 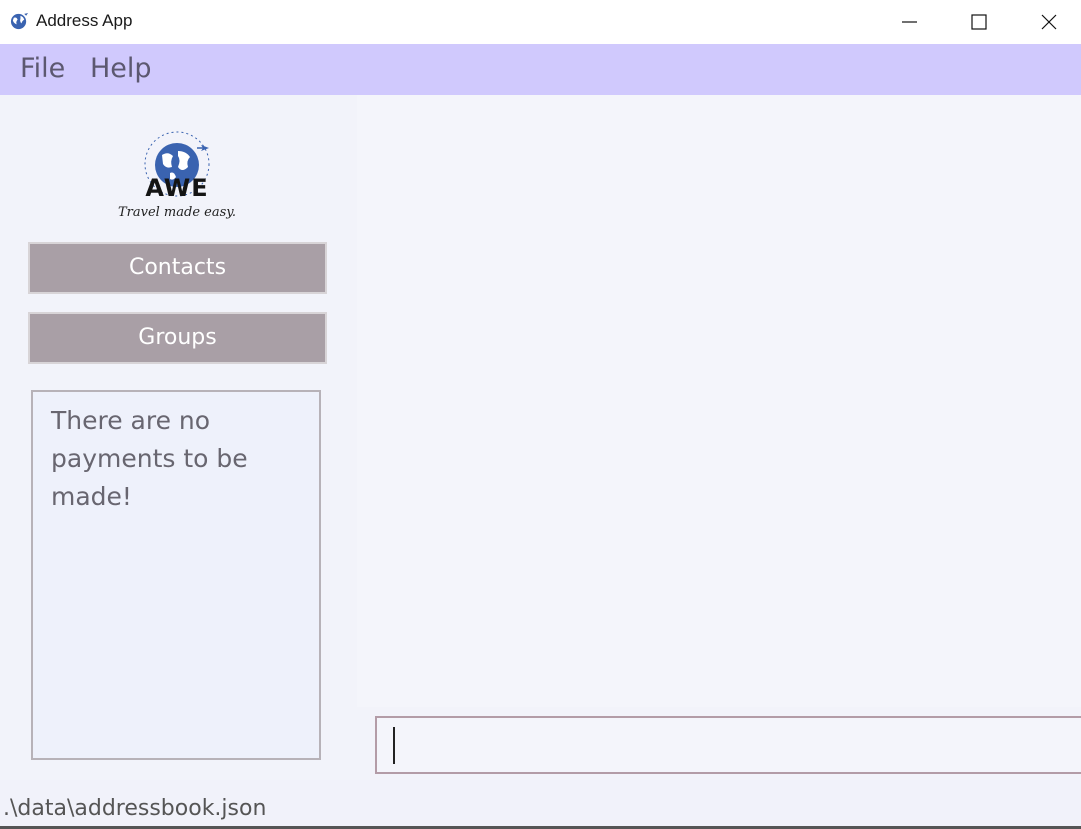 What do you see at coordinates (84, 20) in the screenshot?
I see `window-title: Address App` at bounding box center [84, 20].